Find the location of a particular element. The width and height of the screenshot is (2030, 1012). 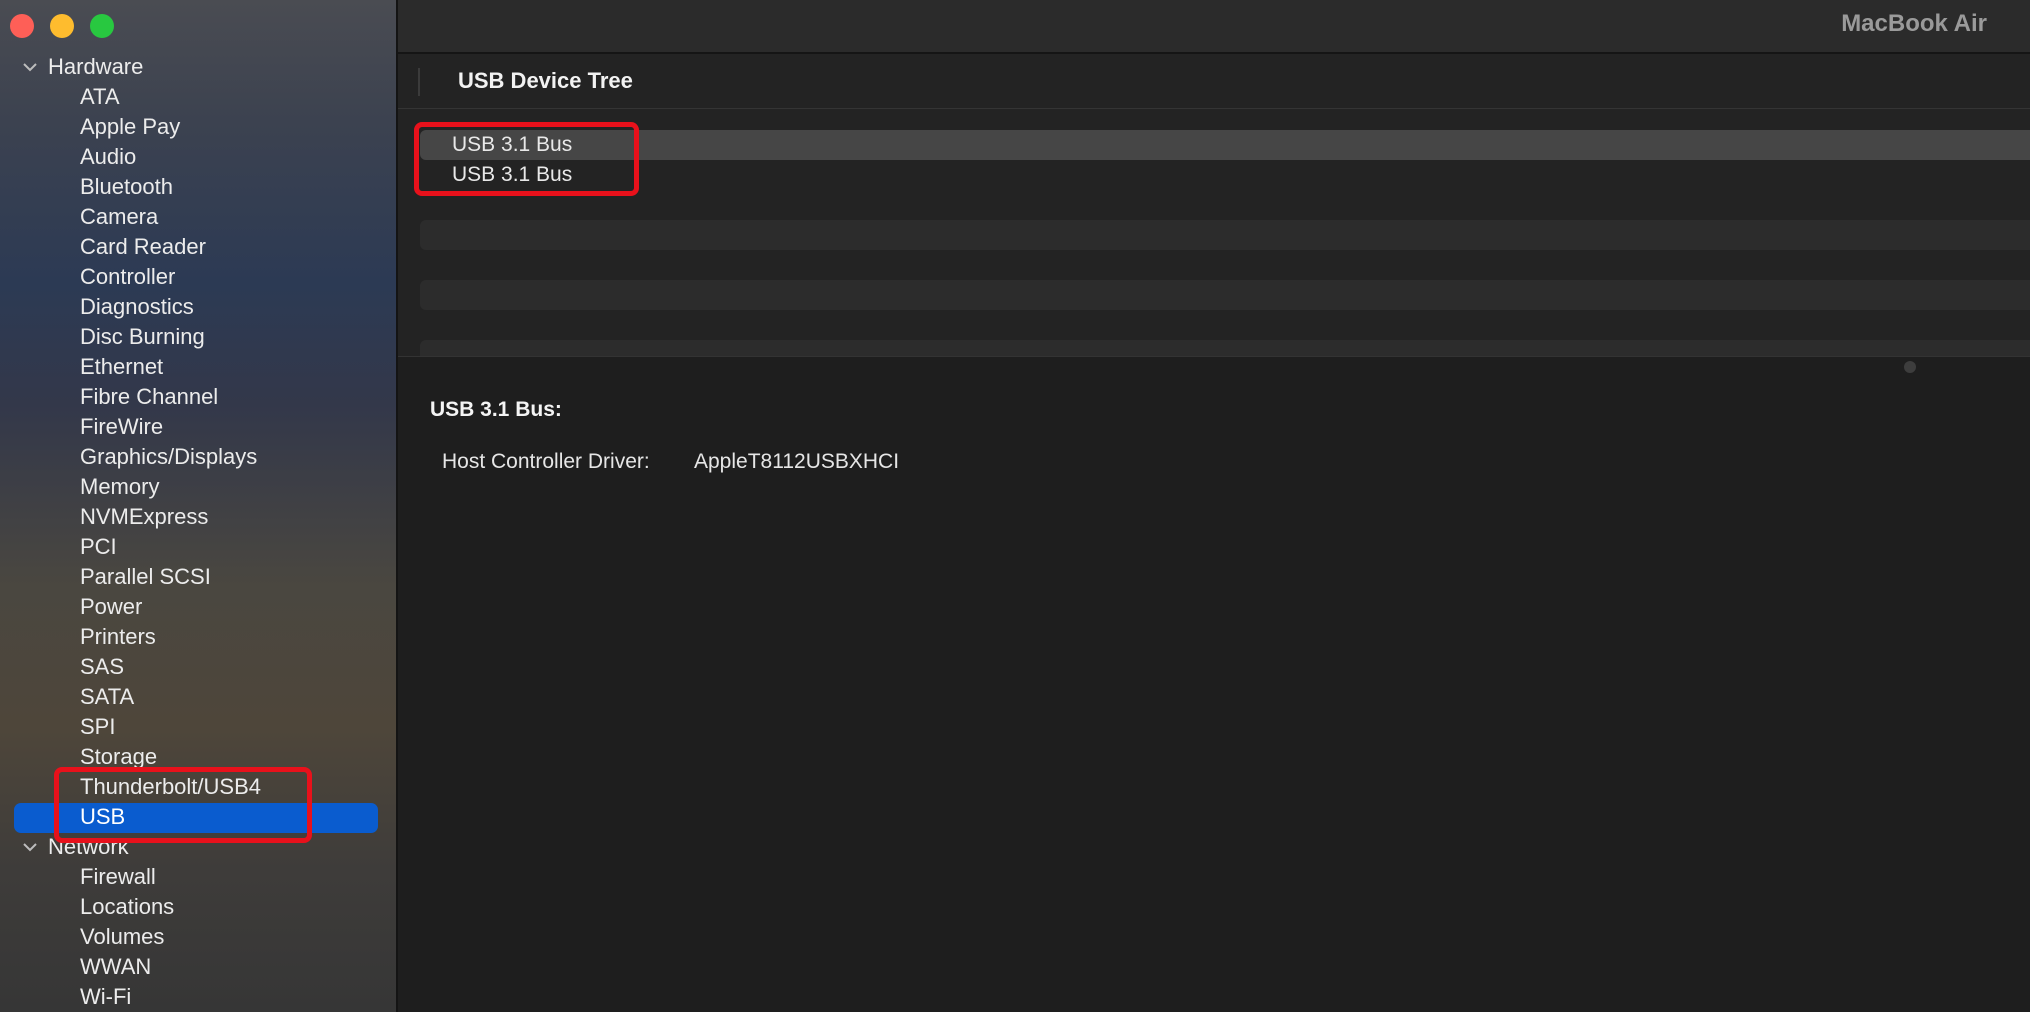

close-window-button is located at coordinates (22, 26).